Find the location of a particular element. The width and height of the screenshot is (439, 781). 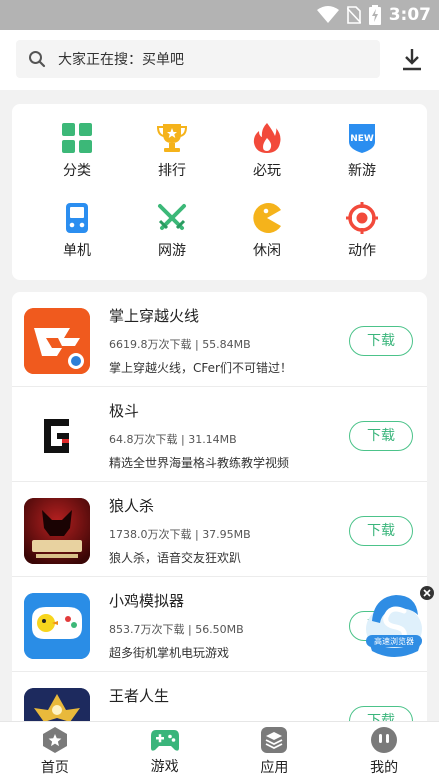

list-item: 极斗 64.8万次下载 | 31.14MB 精选全世界海量格斗教练教学视频 下载 is located at coordinates (219, 434).